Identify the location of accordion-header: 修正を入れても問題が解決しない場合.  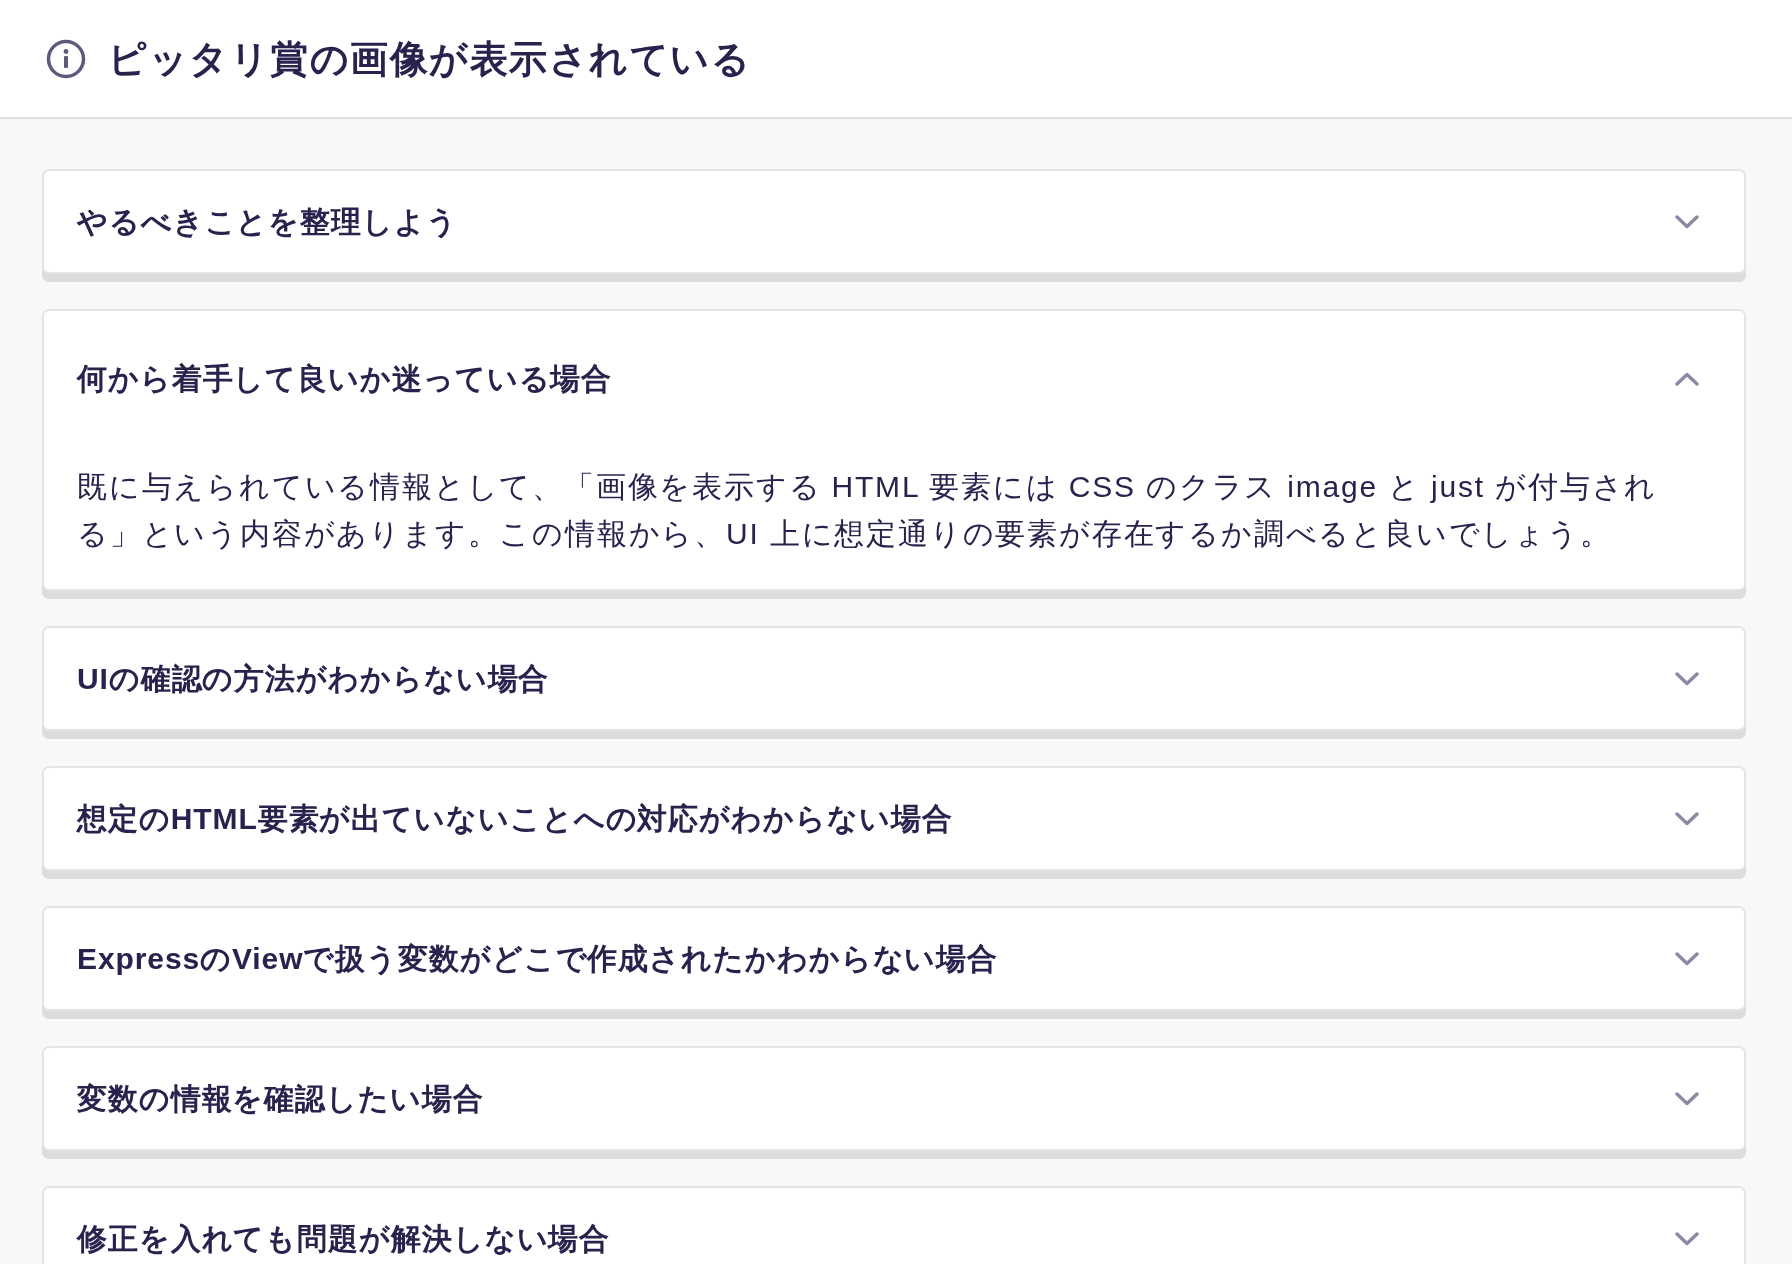
(894, 1226).